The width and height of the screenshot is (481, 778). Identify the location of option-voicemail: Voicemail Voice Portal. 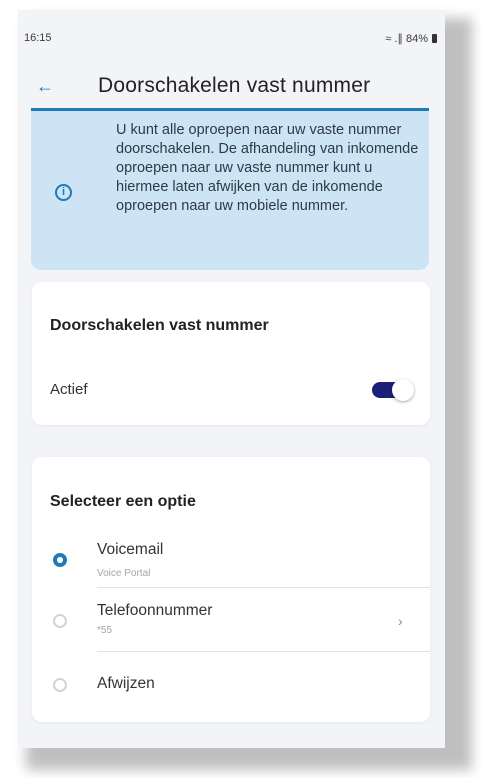
(231, 561).